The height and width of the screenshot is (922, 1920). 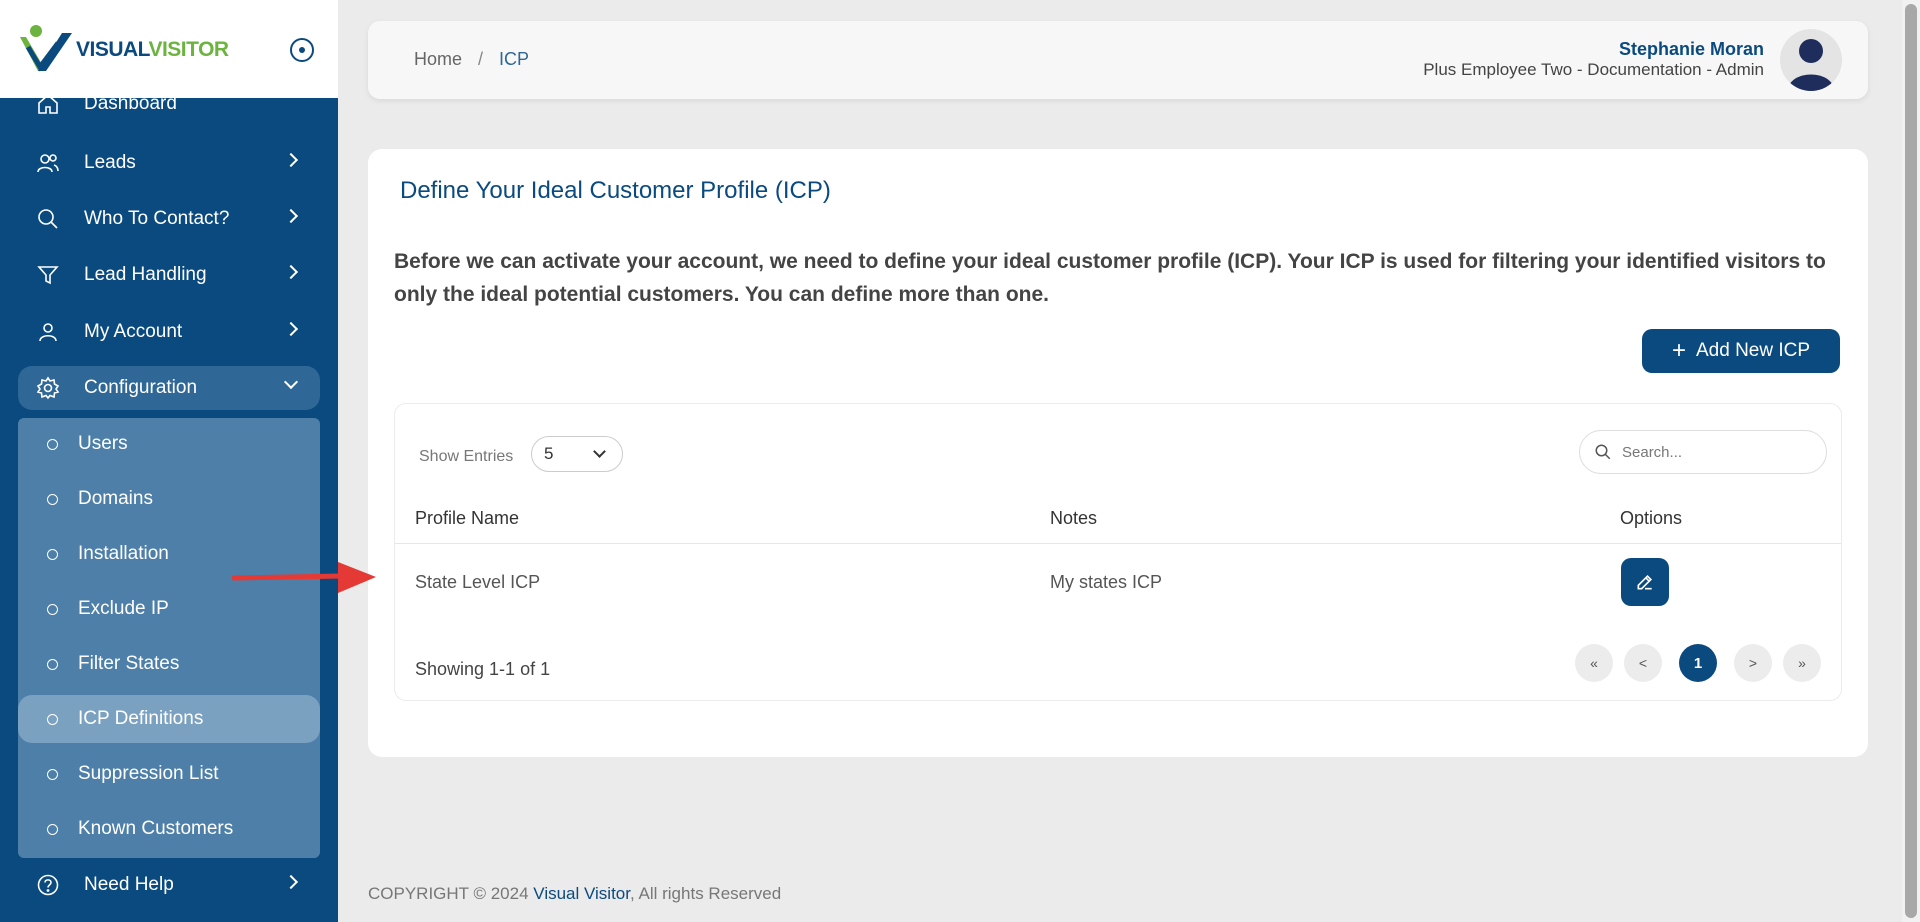 I want to click on page-scrollbar, so click(x=1911, y=461).